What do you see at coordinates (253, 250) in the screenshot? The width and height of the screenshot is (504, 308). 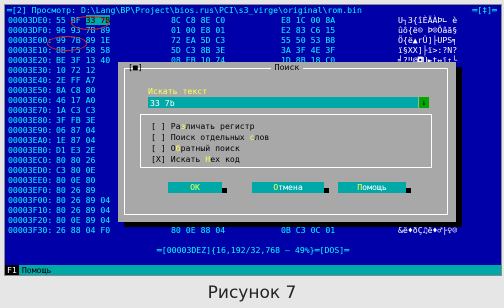 I see `status-bar: ═[00003DEZ]{16,192/32,768 – 49%}═[DOS]═` at bounding box center [253, 250].